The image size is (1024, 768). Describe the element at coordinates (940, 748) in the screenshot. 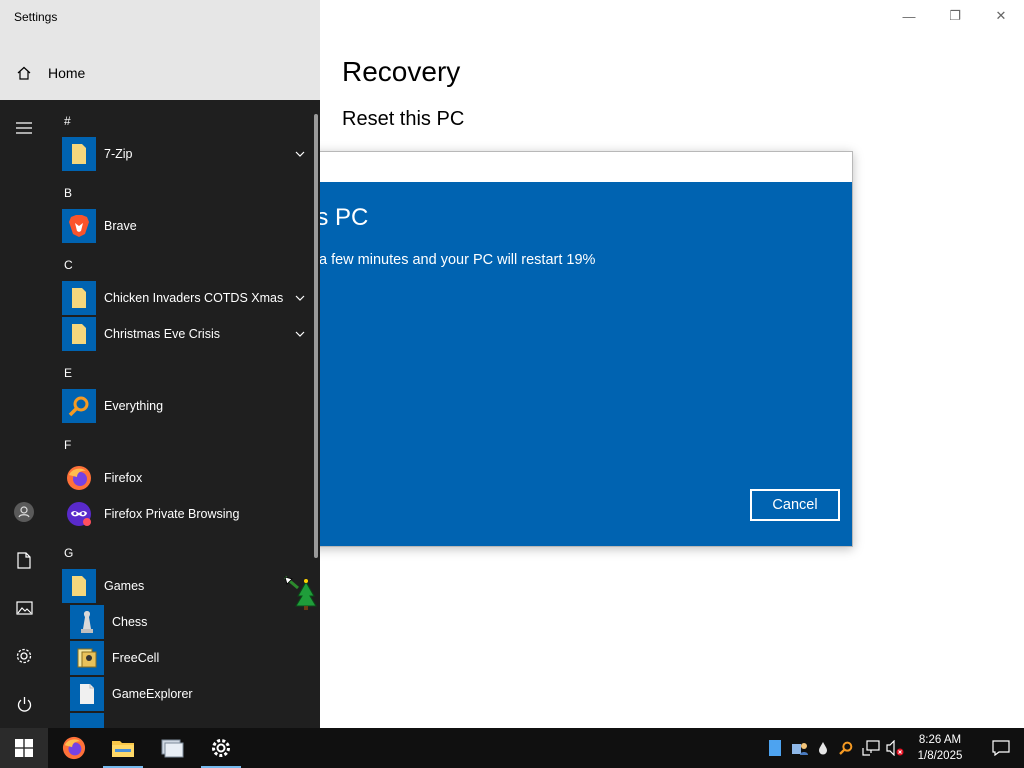

I see `taskbar-clock: 8:26 AM 1/8/2025` at that location.